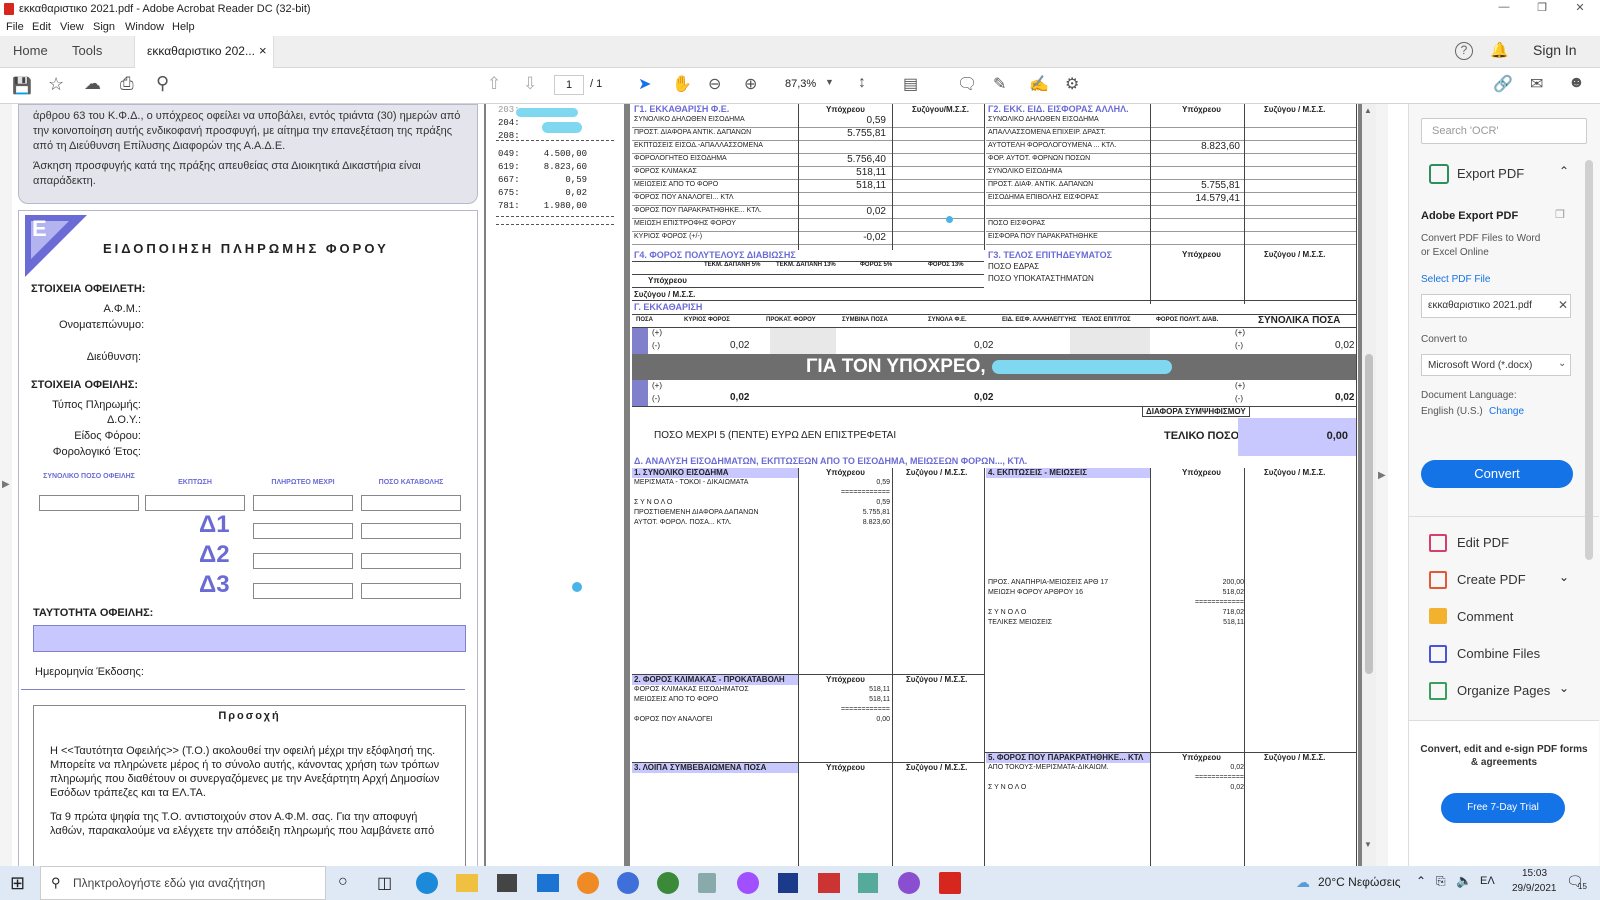 The width and height of the screenshot is (1600, 900). What do you see at coordinates (1582, 886) in the screenshot?
I see `notification-count: 15` at bounding box center [1582, 886].